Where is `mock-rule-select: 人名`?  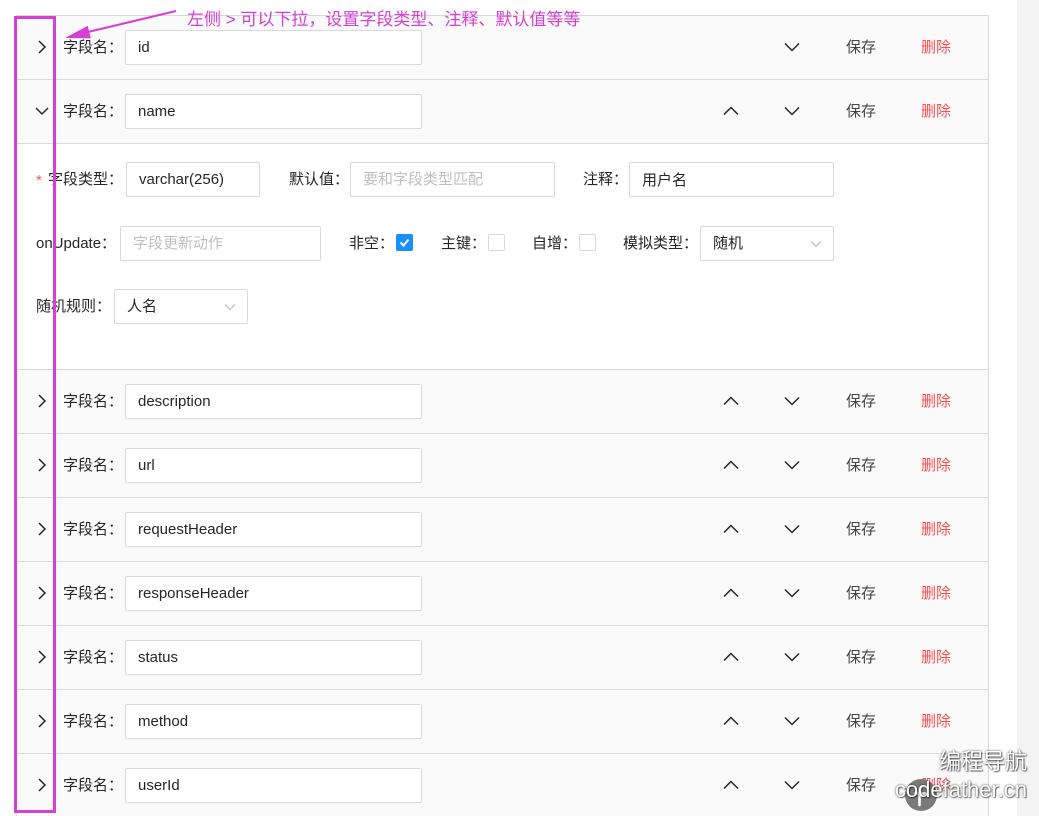
mock-rule-select: 人名 is located at coordinates (181, 306).